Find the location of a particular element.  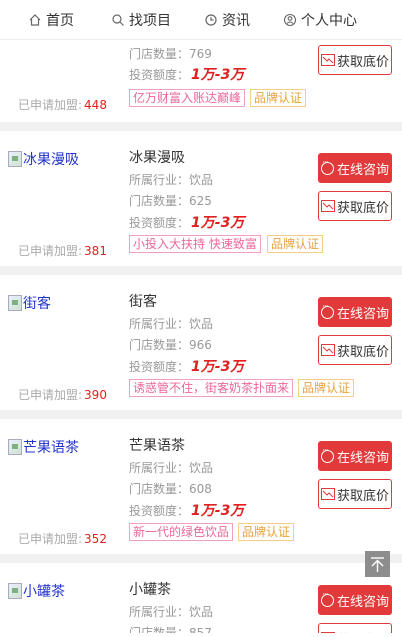

stores-count: 门店数量：769 is located at coordinates (170, 54).